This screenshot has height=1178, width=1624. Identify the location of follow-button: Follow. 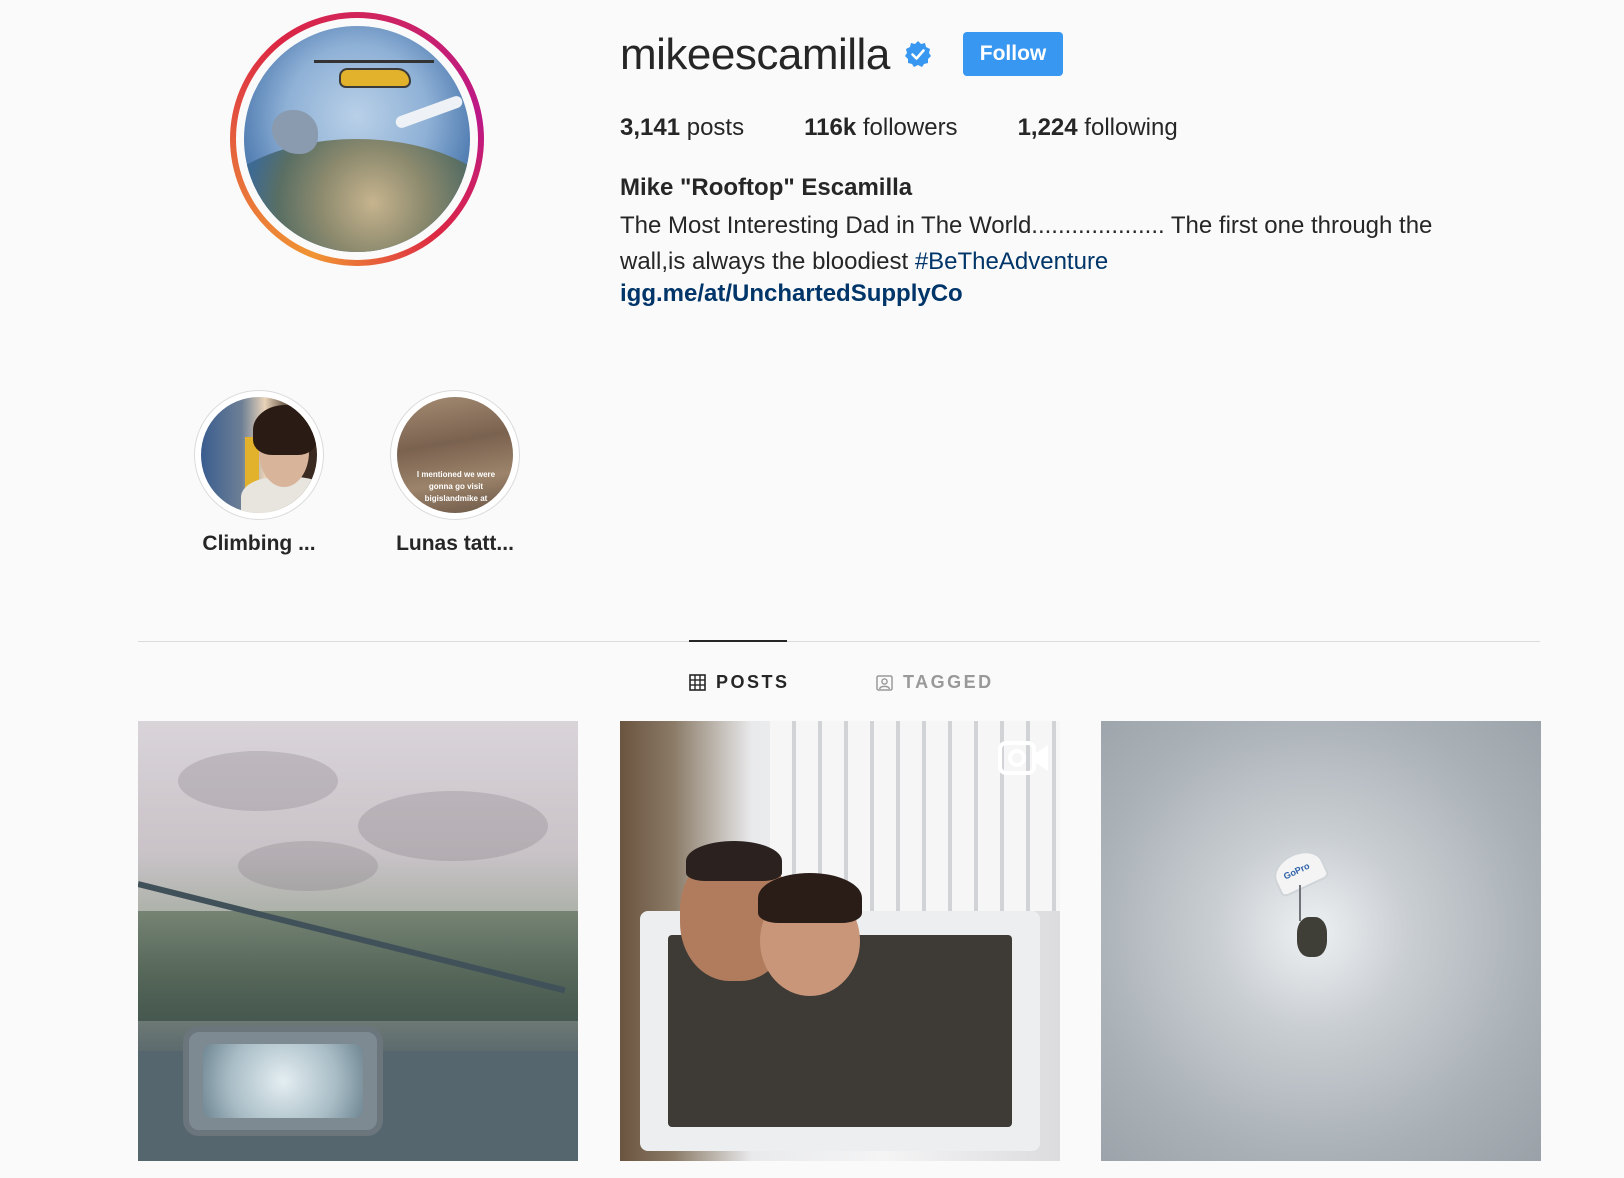
(1013, 54).